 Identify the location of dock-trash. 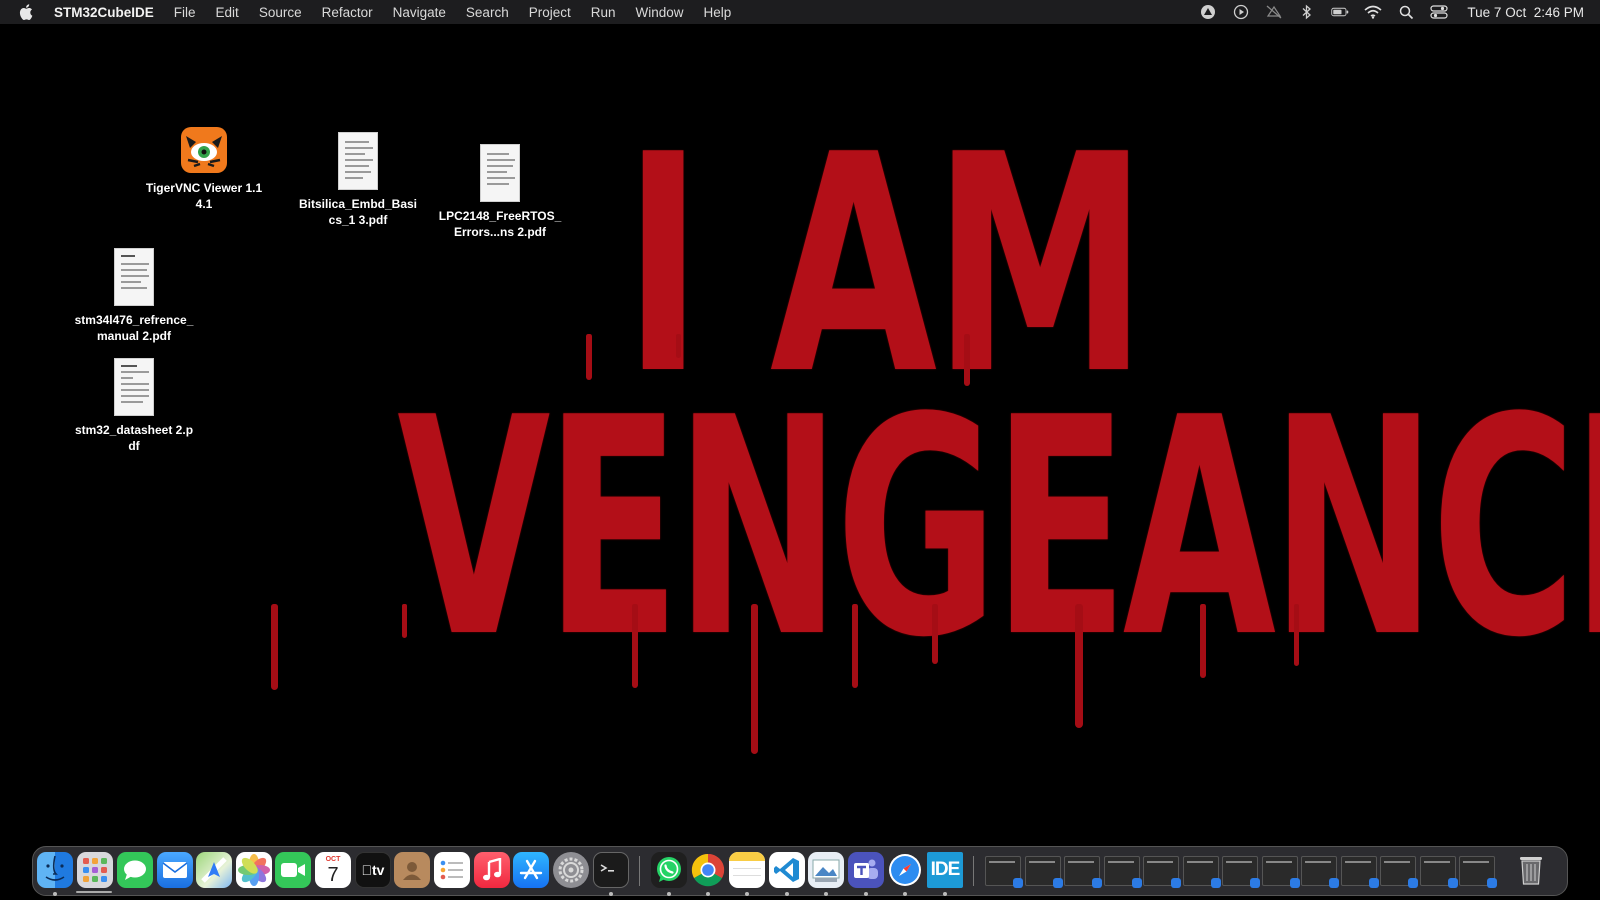
(1531, 870).